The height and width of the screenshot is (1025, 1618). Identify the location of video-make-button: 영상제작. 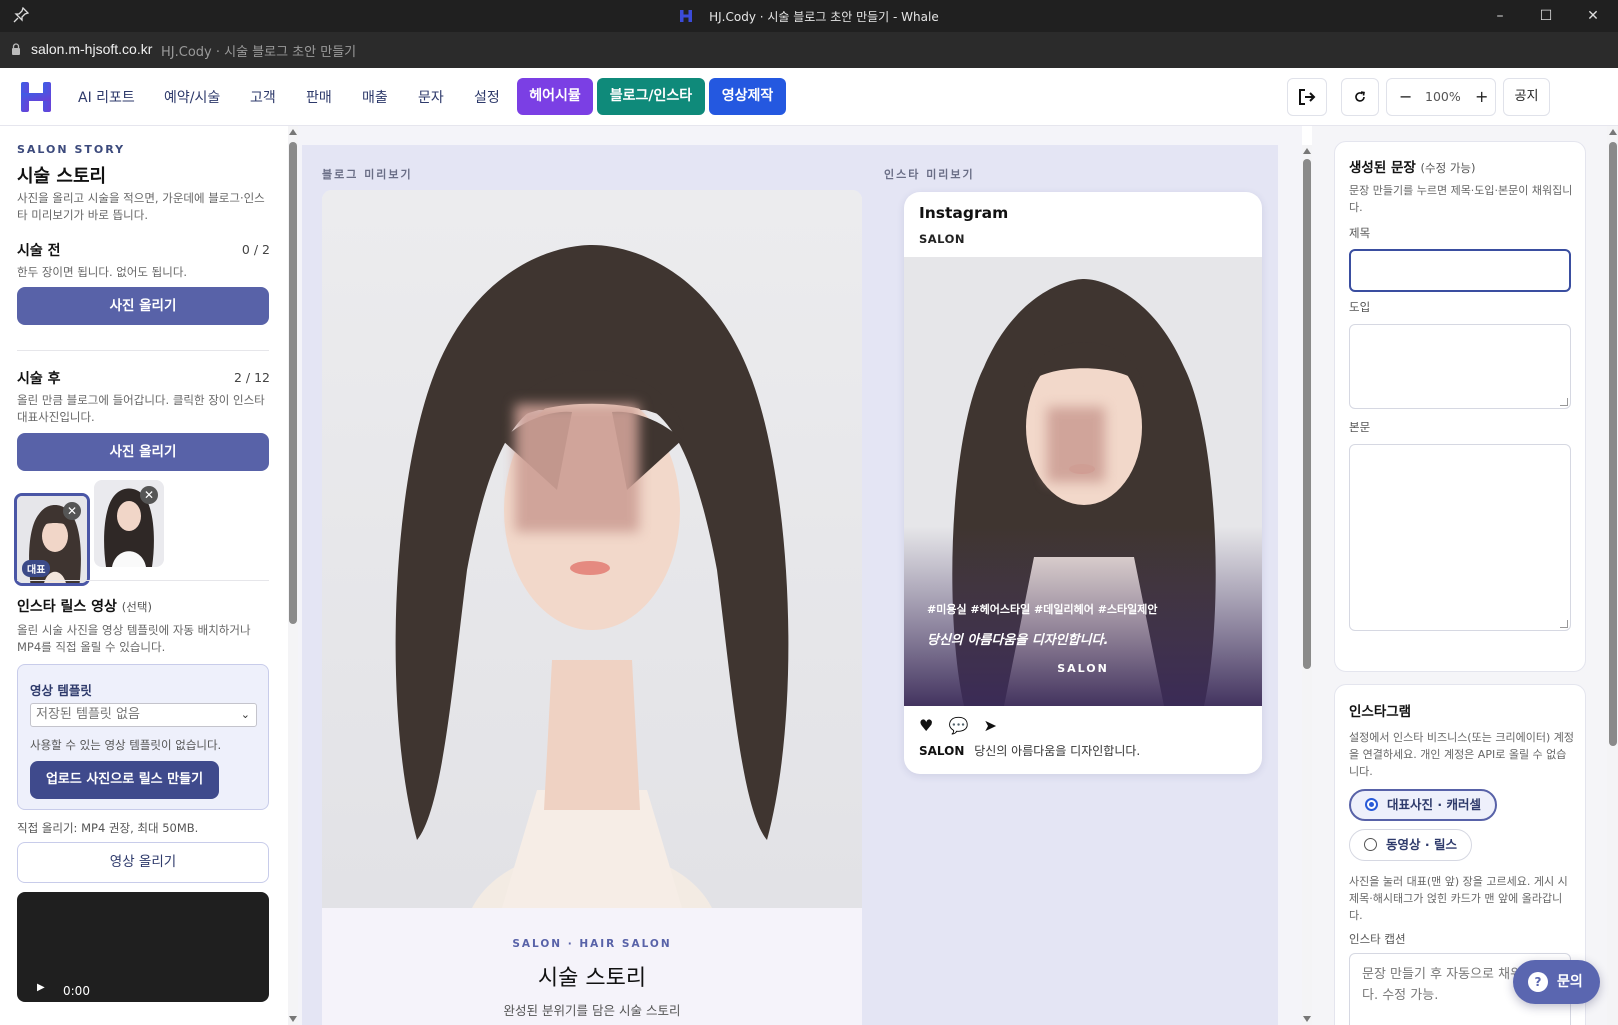
(747, 96).